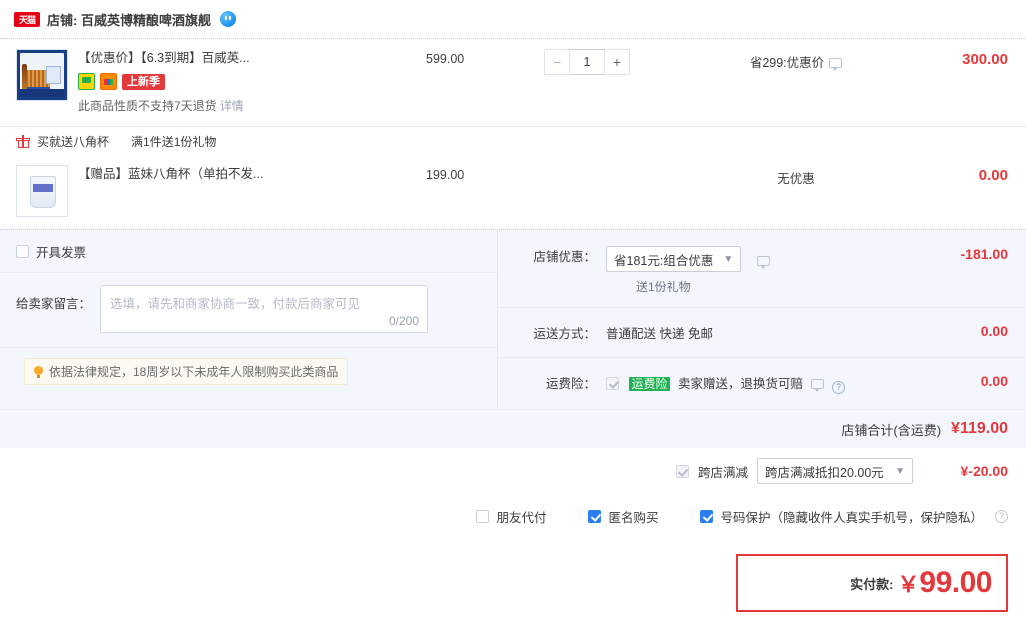  What do you see at coordinates (513, 19) in the screenshot?
I see `shop-header: 天猫 店铺: 百威英博精酿啤酒旗舰` at bounding box center [513, 19].